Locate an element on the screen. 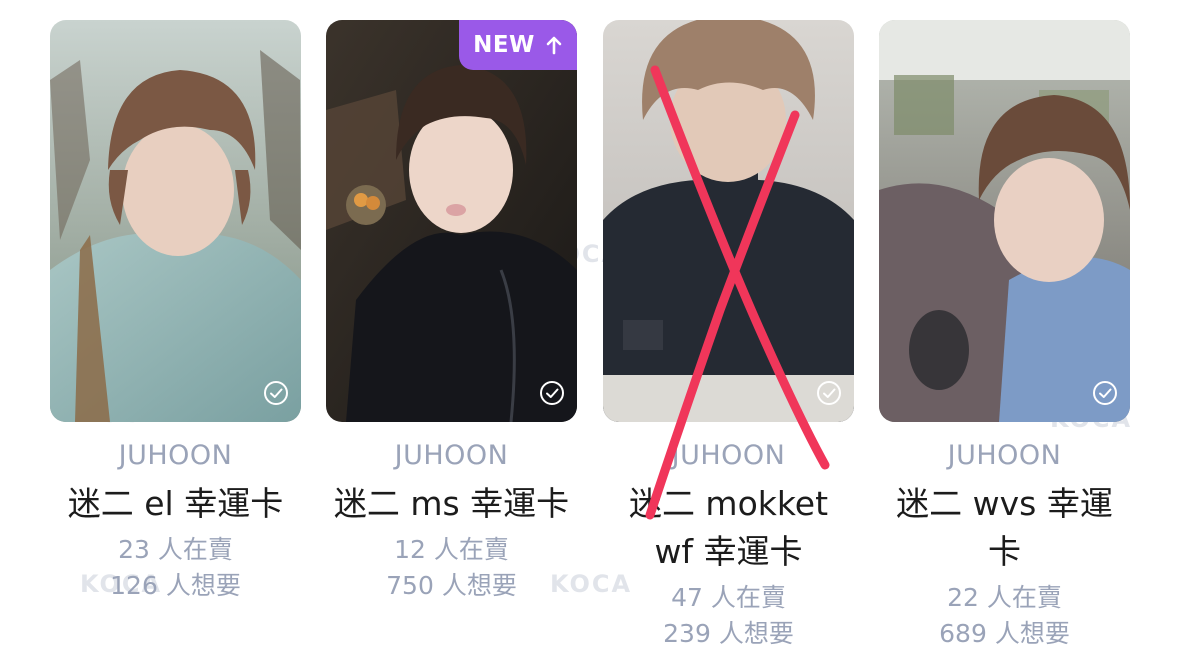 Image resolution: width=1179 pixels, height=669 pixels. photocard-info: JUHOON 迷二 wvs 幸運卡 22 人在賣 689 人想要 is located at coordinates (1004, 545).